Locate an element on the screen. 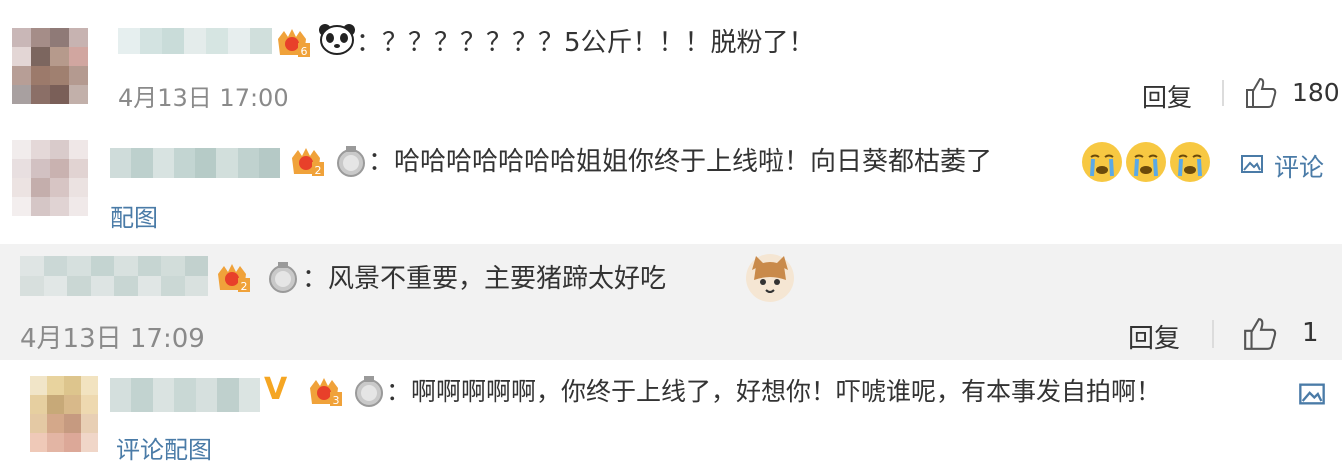 The width and height of the screenshot is (1342, 471). image-link: 评论配图 is located at coordinates (164, 447).